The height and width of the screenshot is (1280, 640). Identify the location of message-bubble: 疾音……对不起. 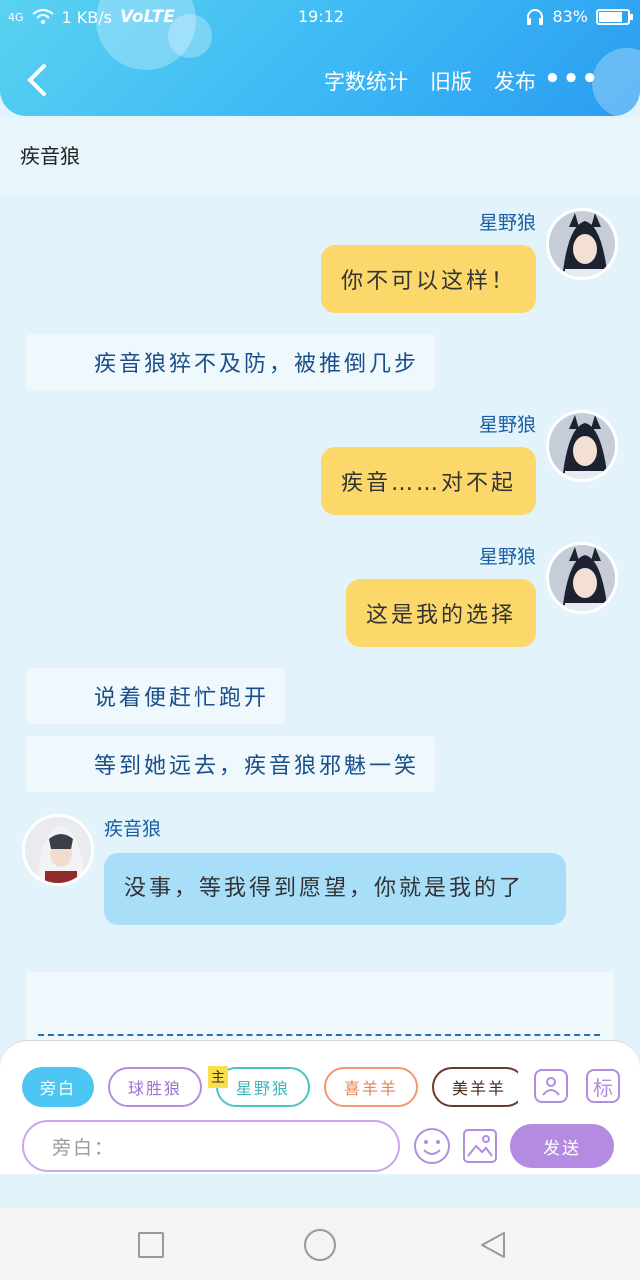
(428, 481).